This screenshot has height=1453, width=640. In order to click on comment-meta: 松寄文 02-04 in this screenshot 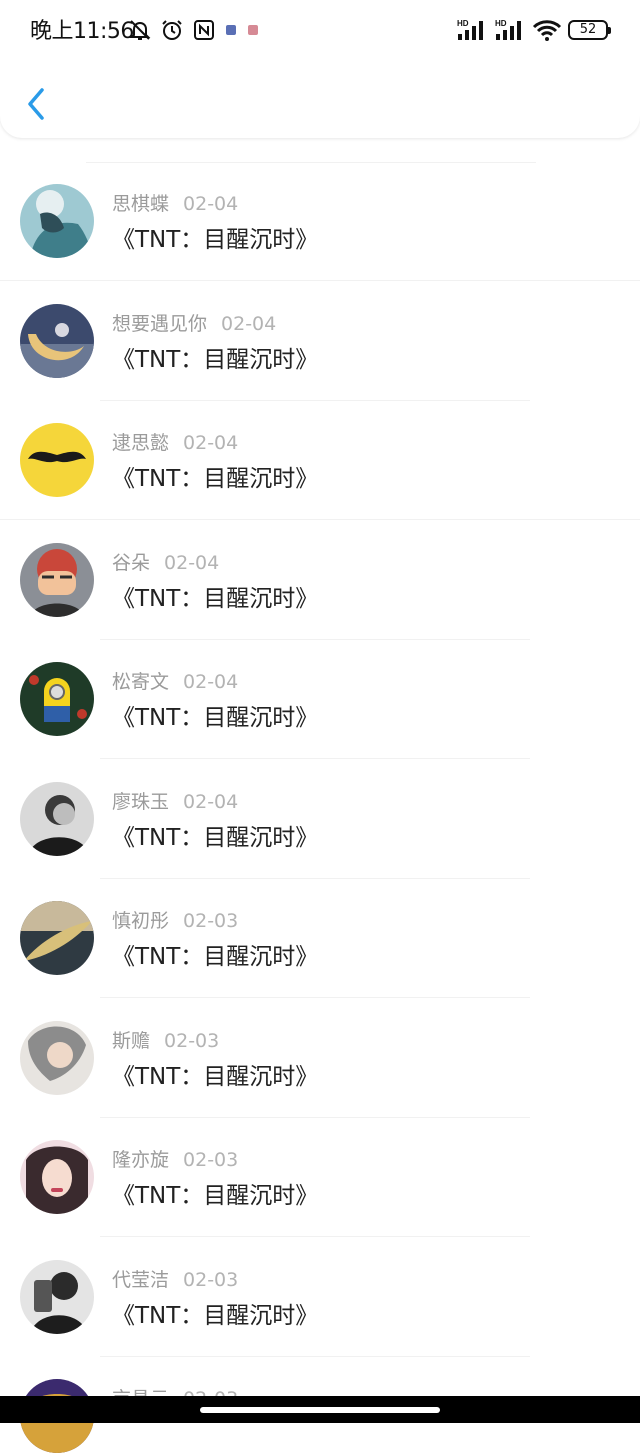, I will do `click(175, 682)`.